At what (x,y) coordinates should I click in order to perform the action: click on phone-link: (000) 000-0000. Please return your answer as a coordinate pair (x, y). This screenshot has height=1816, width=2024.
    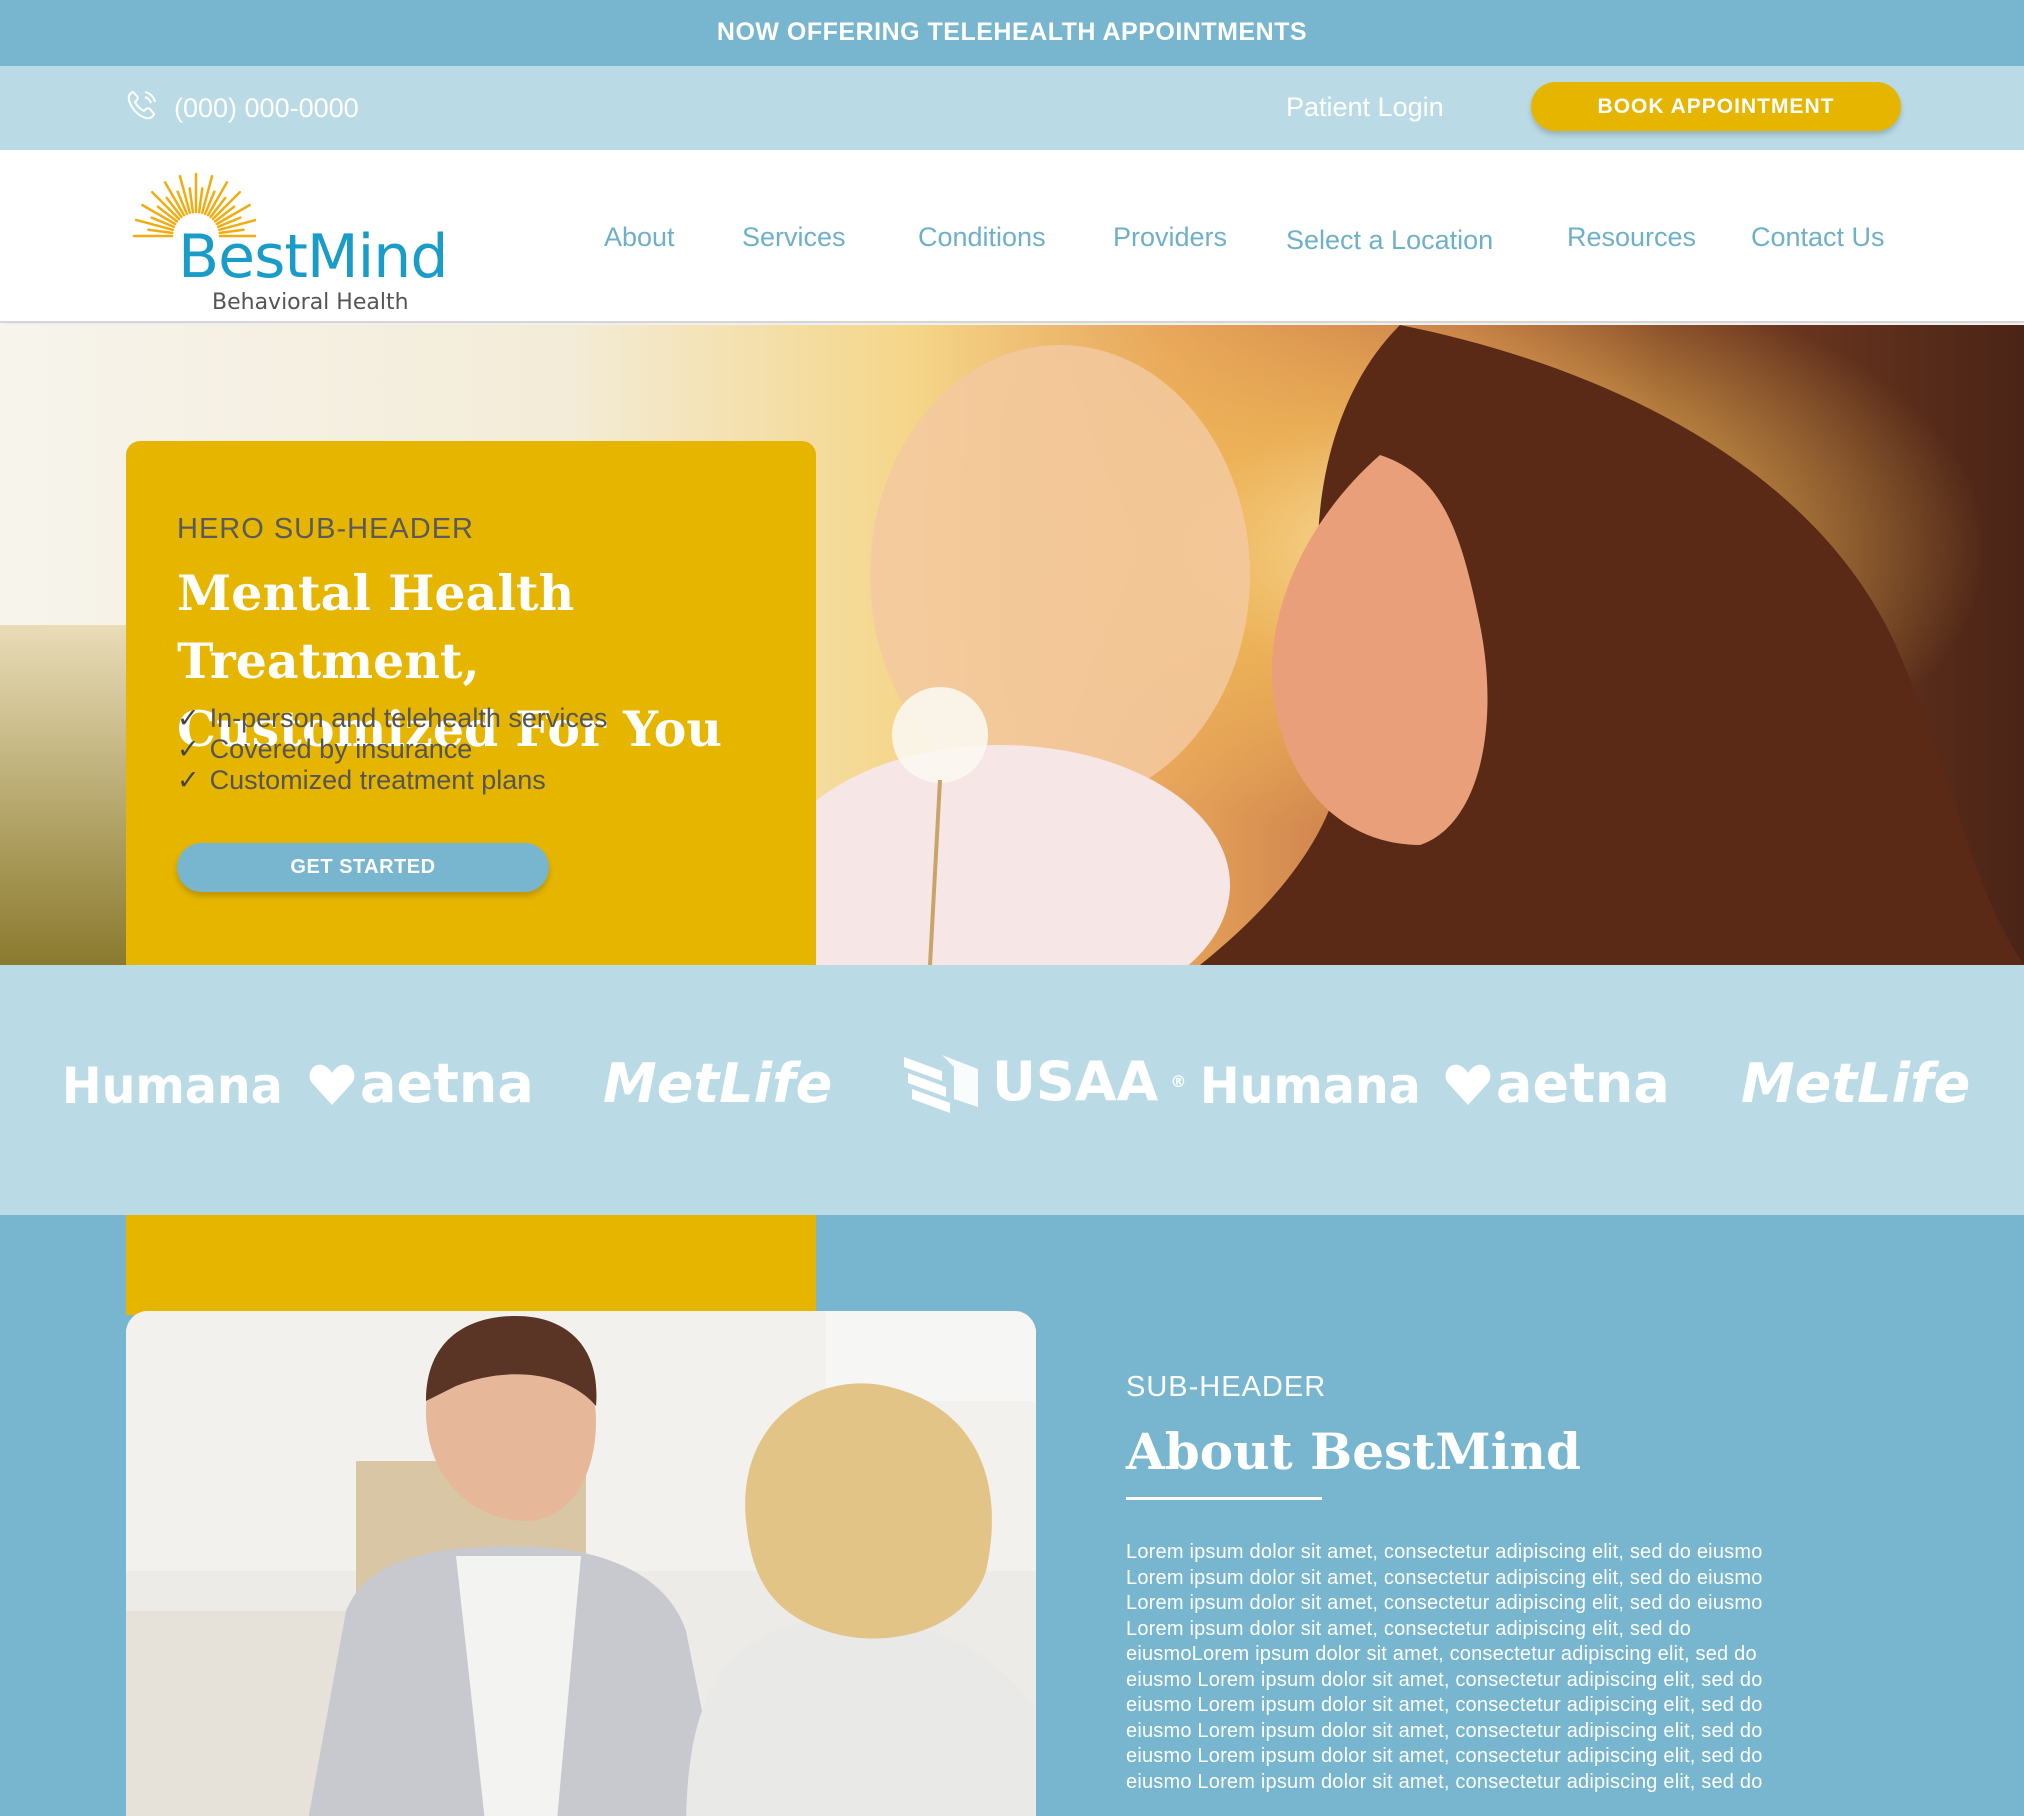
    Looking at the image, I should click on (241, 108).